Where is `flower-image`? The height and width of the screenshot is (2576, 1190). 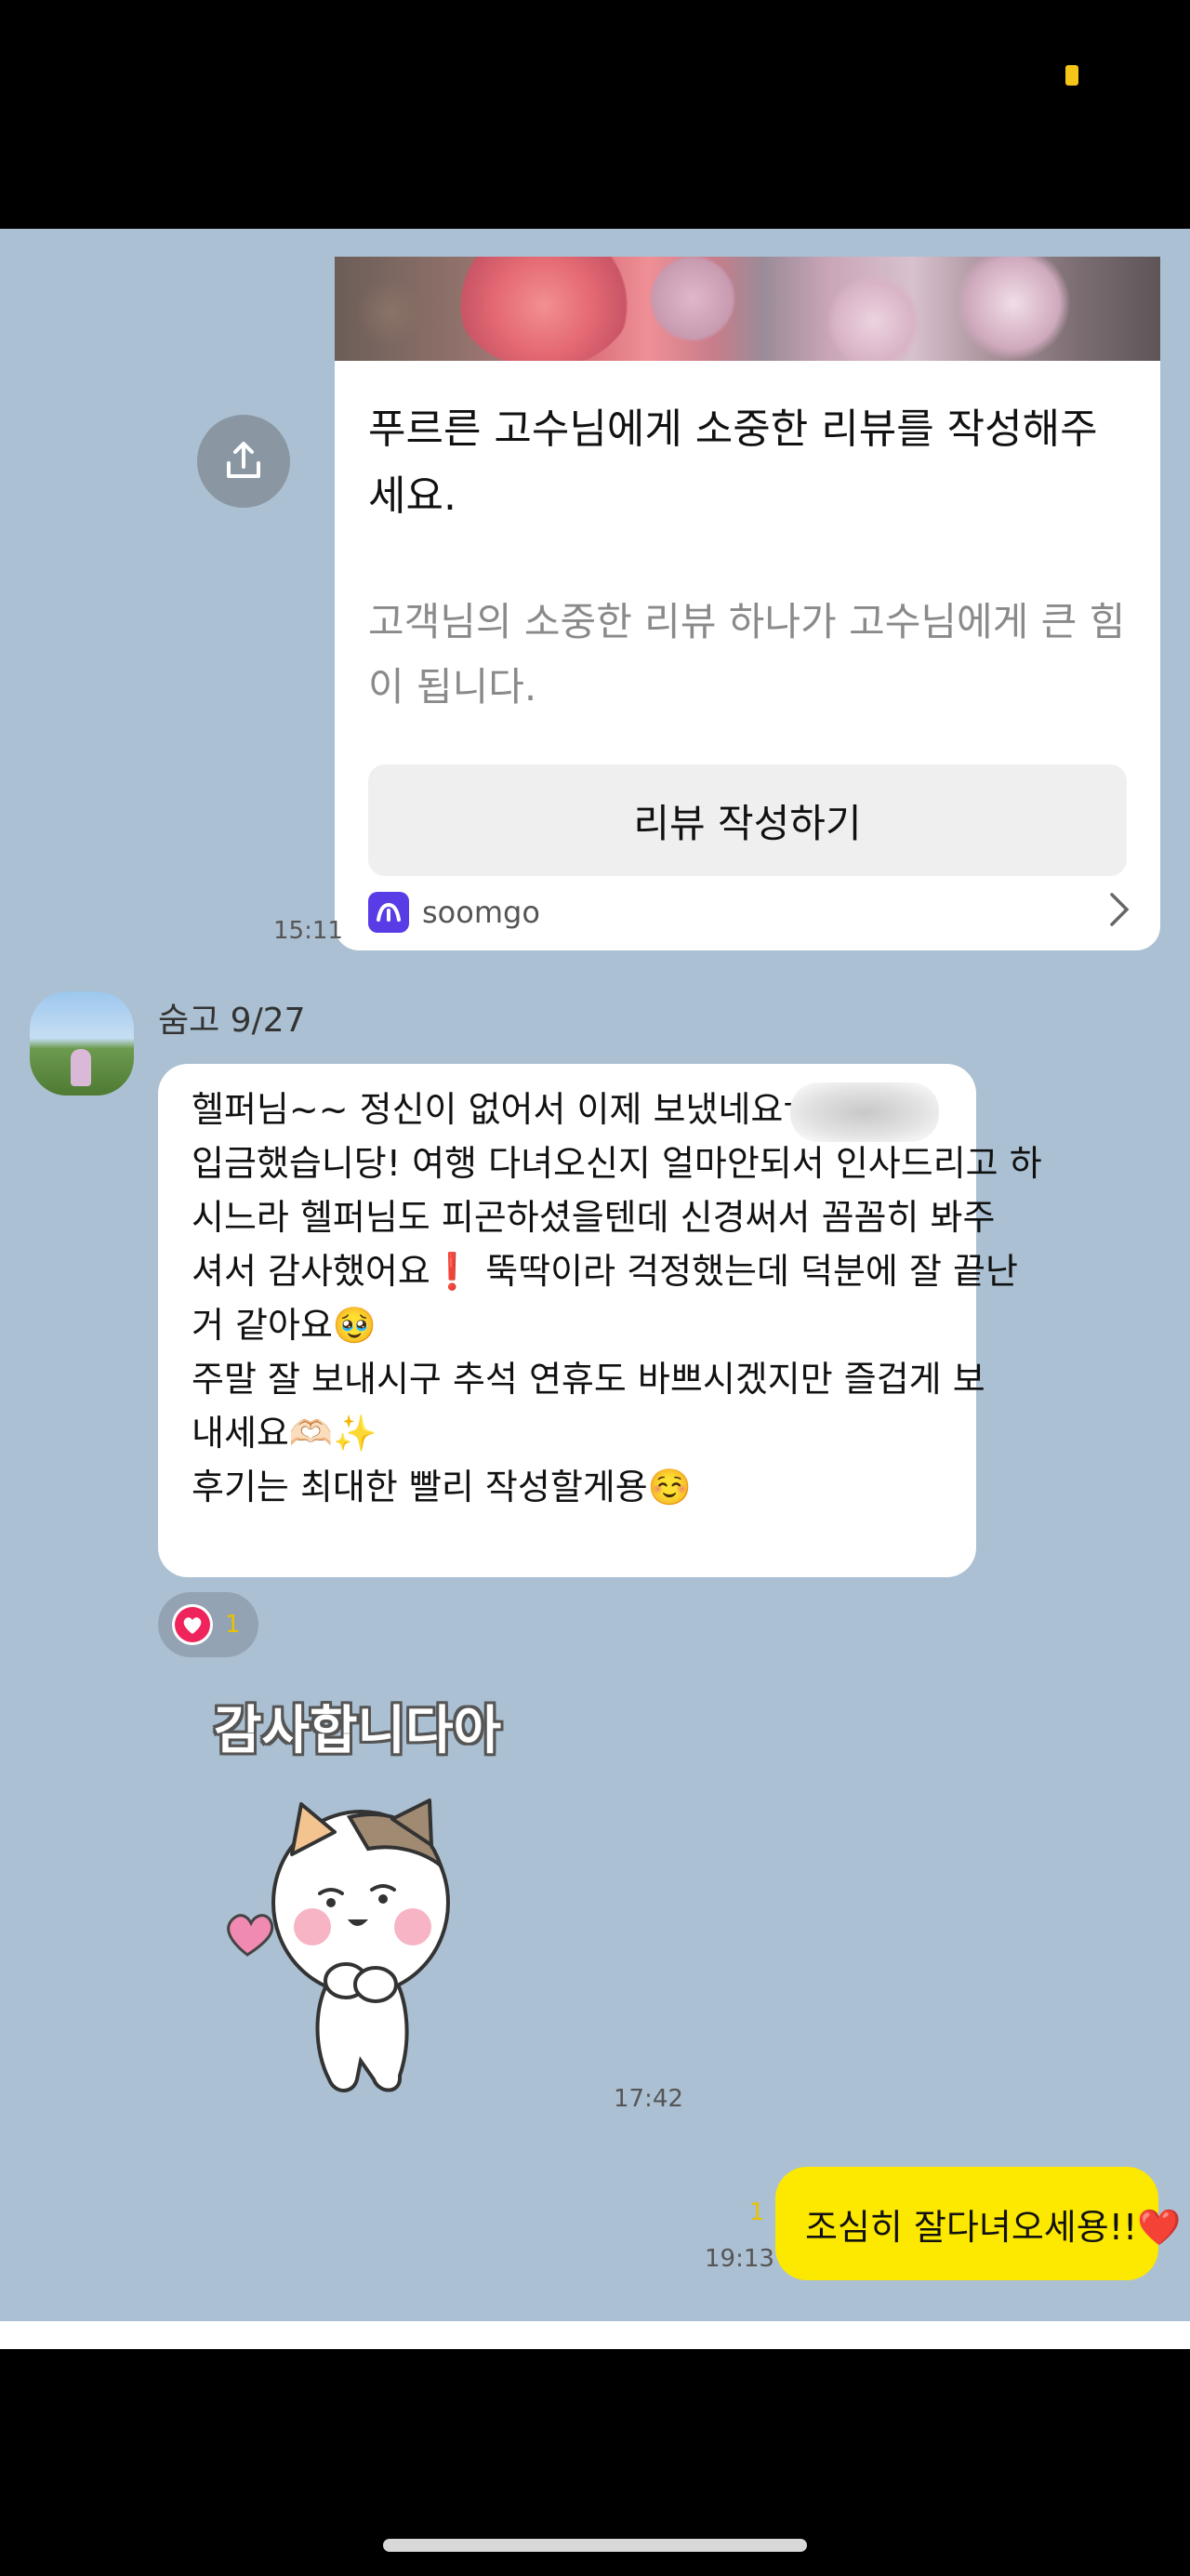 flower-image is located at coordinates (747, 309).